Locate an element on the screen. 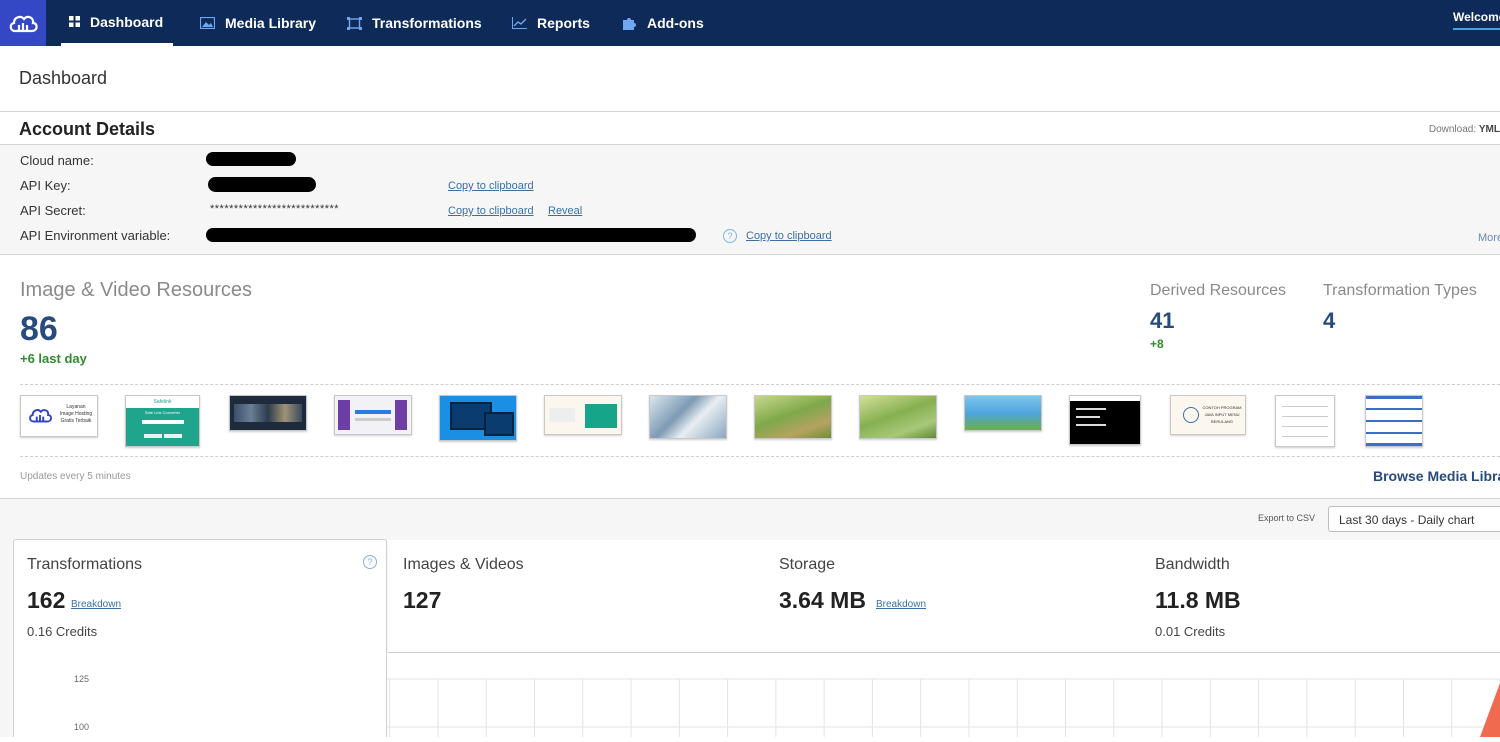 The width and height of the screenshot is (1500, 742). thumbnail-12: CONTOH PROGRAM JAVA INPUT MENU BERULANG is located at coordinates (1208, 415).